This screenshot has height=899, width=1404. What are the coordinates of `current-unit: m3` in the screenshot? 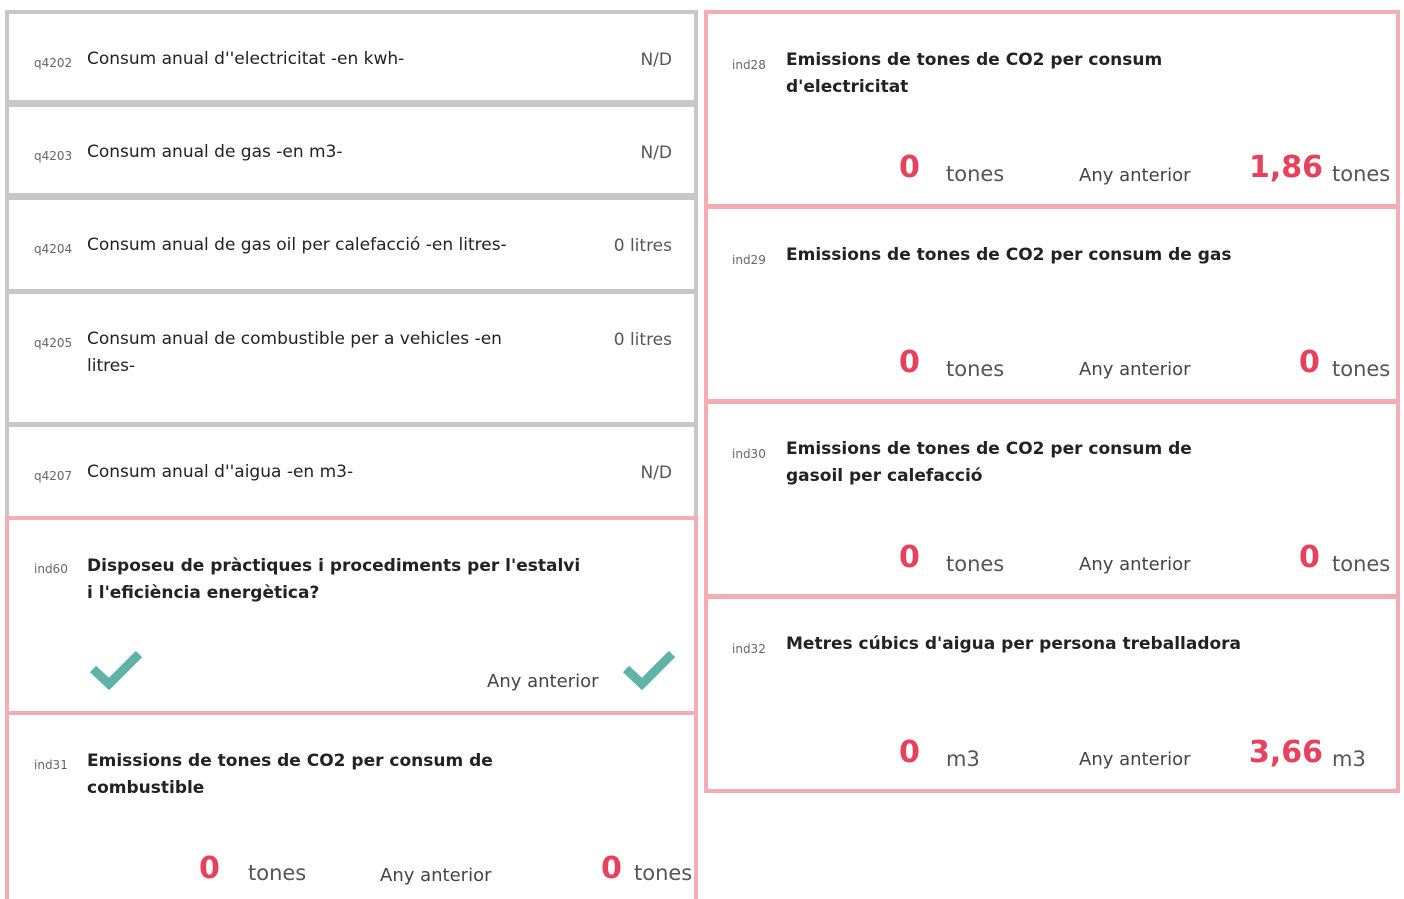 It's located at (963, 759).